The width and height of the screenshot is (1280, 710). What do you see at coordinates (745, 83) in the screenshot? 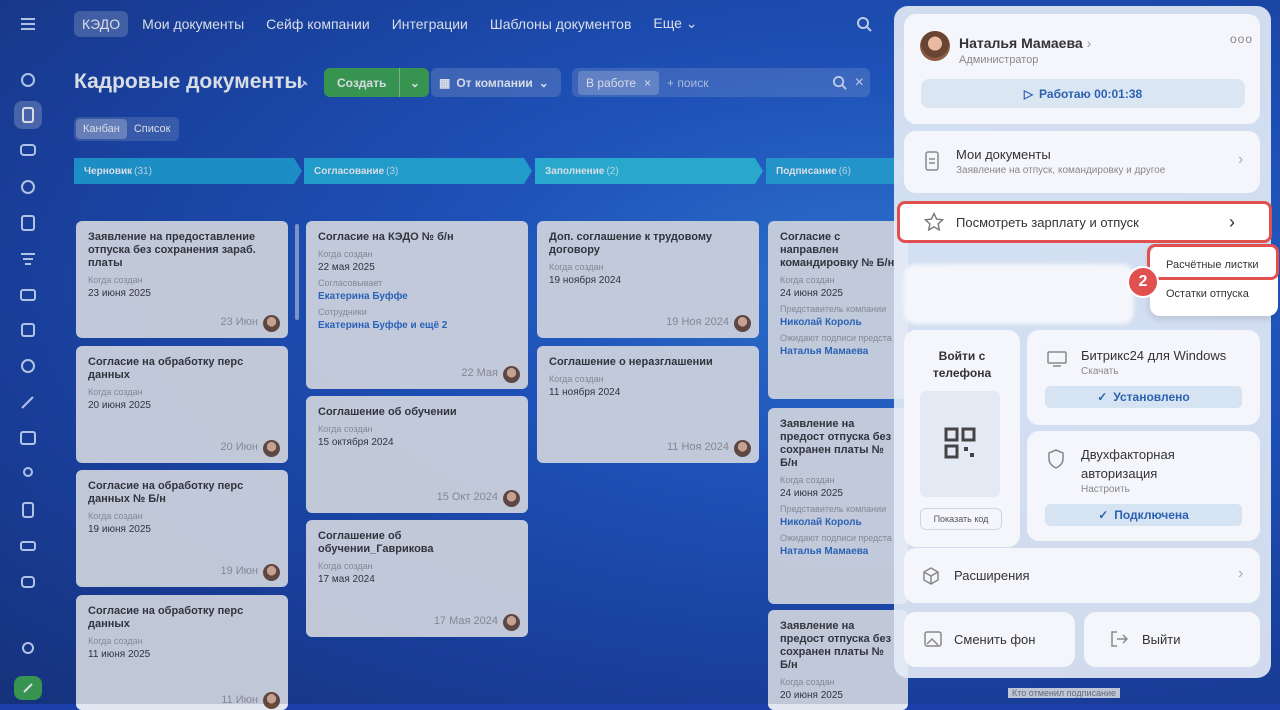
I see `search-input: + поиск` at bounding box center [745, 83].